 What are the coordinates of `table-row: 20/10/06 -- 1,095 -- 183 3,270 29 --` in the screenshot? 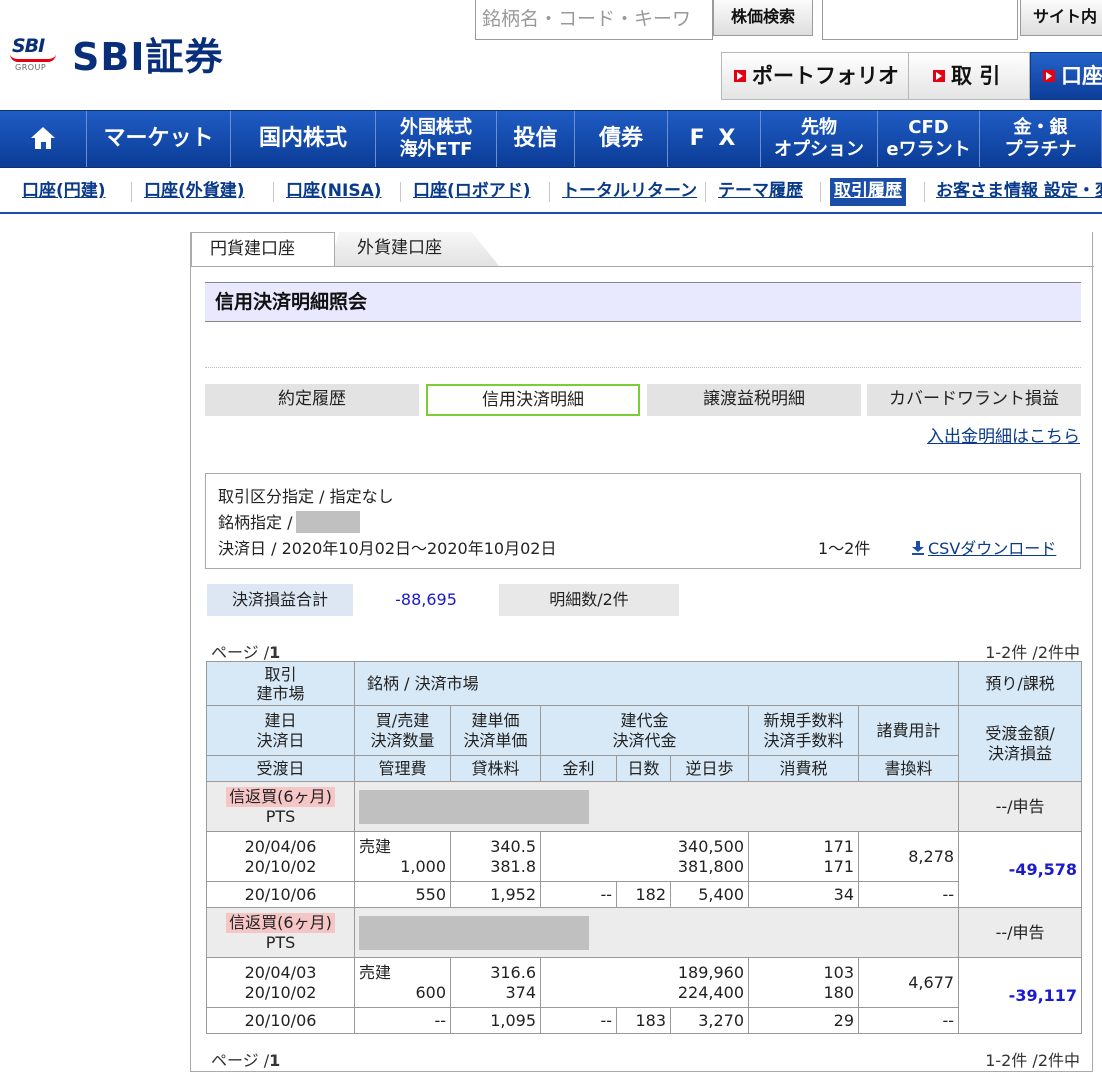 It's located at (644, 1020).